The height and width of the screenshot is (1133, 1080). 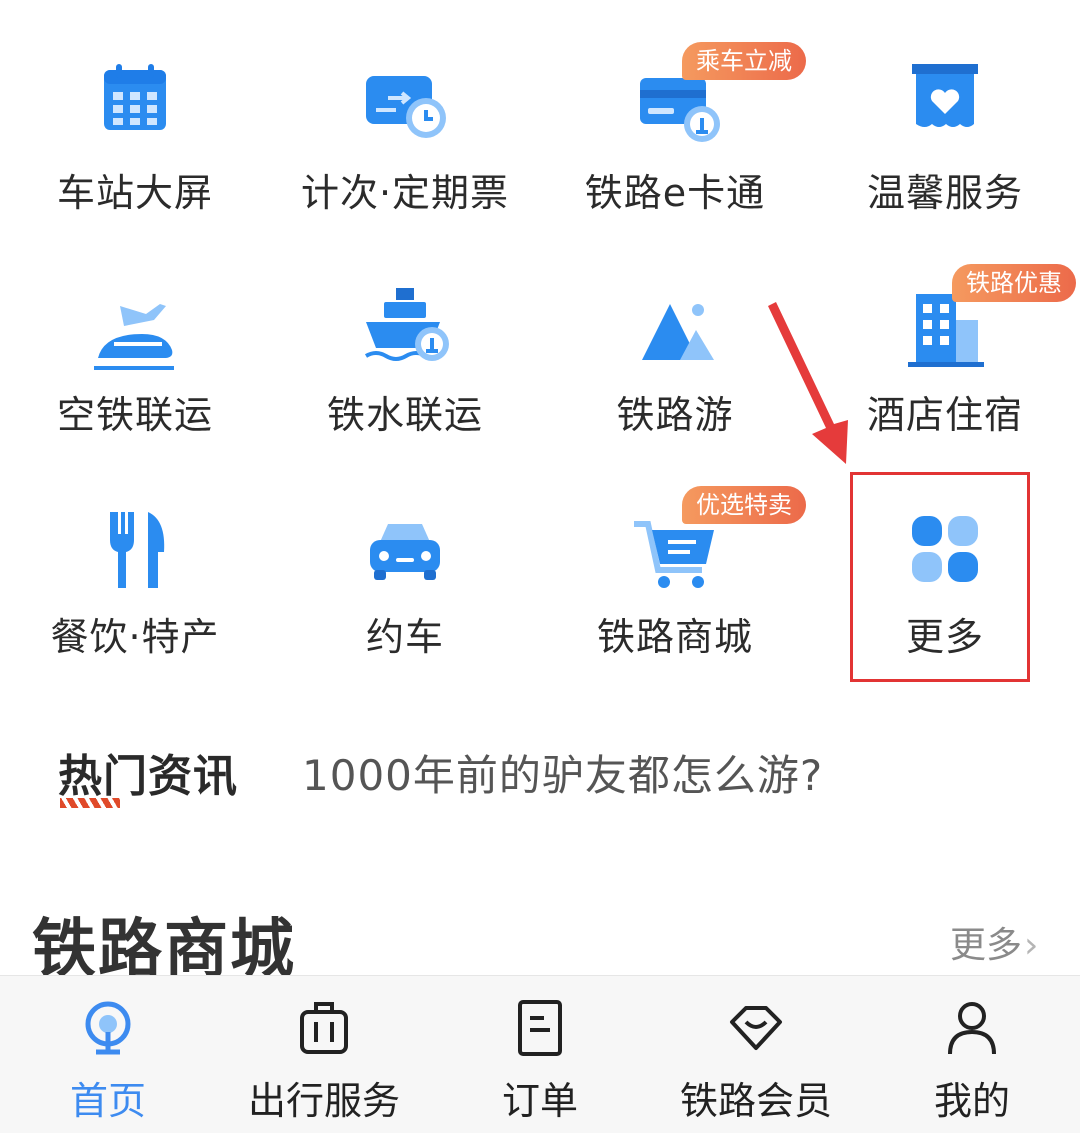 What do you see at coordinates (539, 1101) in the screenshot?
I see `tab-label: 订单` at bounding box center [539, 1101].